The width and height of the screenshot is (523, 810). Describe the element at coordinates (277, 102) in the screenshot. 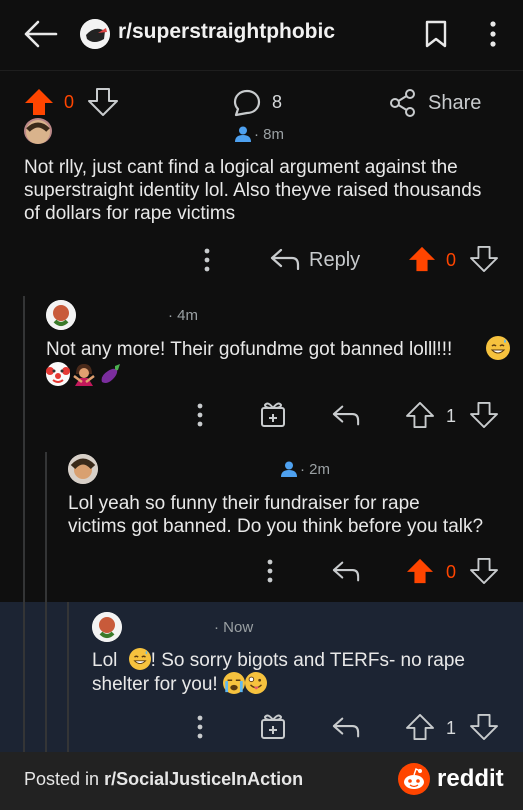

I see `comment-count: 8` at that location.